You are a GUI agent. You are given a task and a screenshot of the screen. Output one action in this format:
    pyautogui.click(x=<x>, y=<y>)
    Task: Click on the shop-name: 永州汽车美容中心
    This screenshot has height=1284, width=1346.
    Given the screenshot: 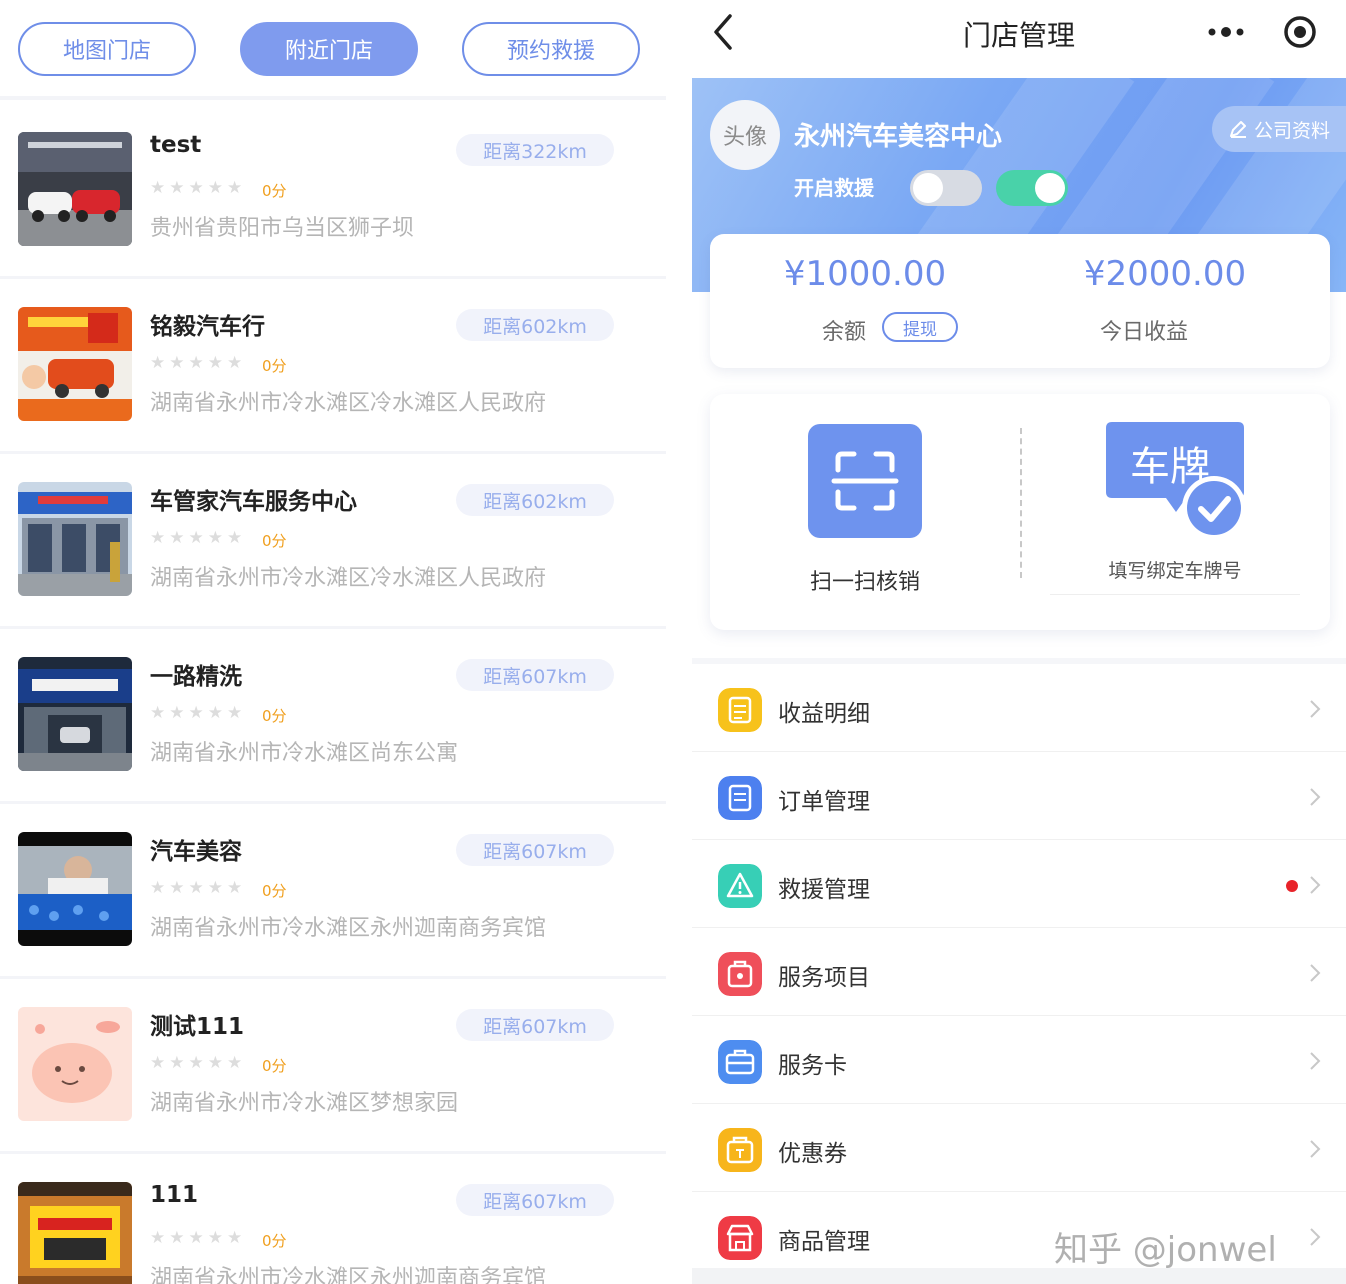 What is the action you would take?
    pyautogui.click(x=898, y=137)
    